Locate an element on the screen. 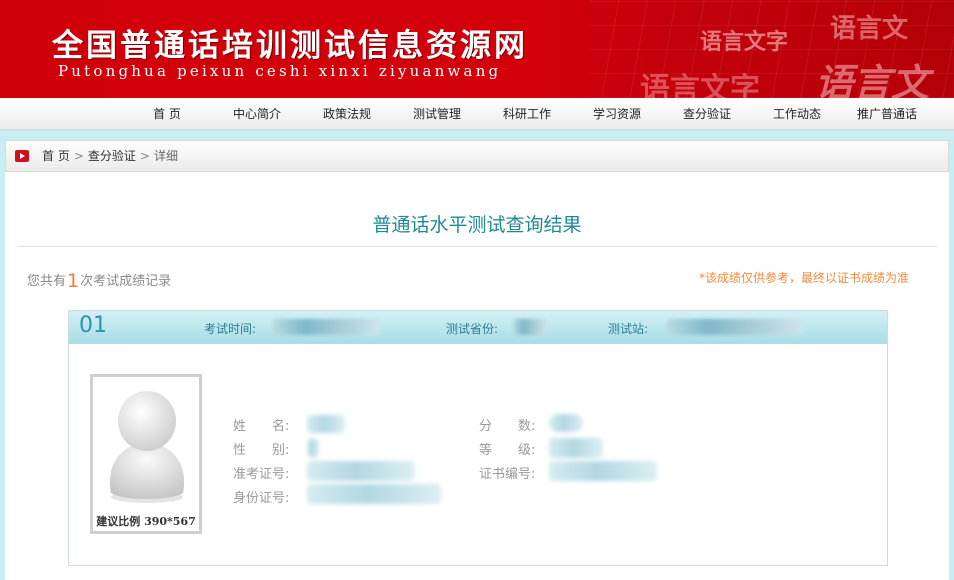 The height and width of the screenshot is (580, 954). exam-time-label: 考试时间: is located at coordinates (230, 329).